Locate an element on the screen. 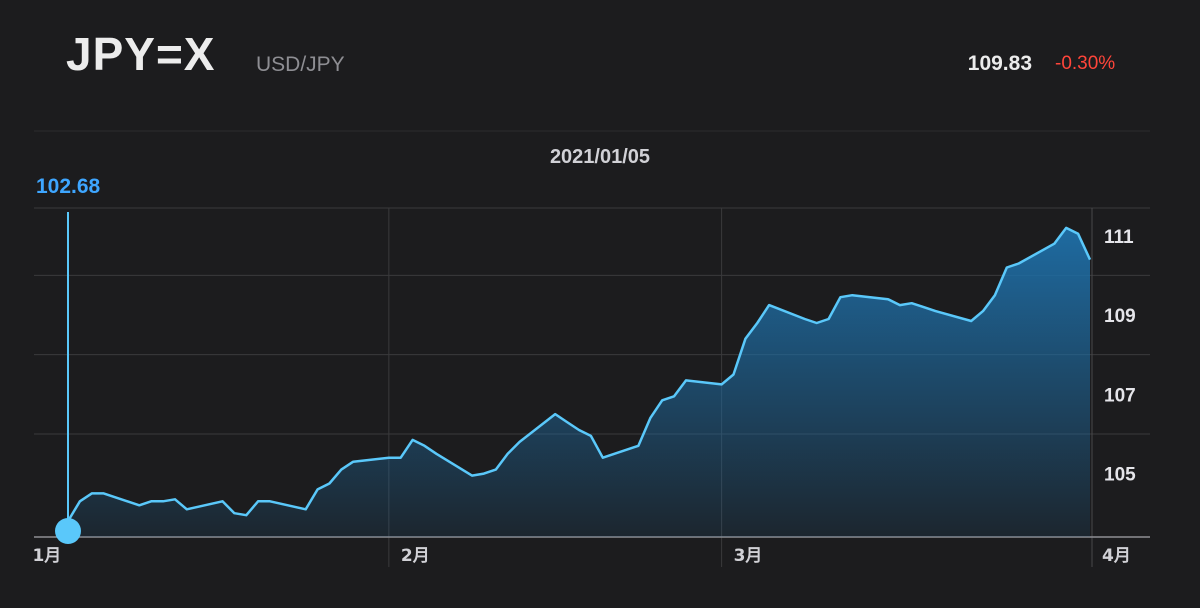  x-tick-label: 4月 is located at coordinates (1116, 556).